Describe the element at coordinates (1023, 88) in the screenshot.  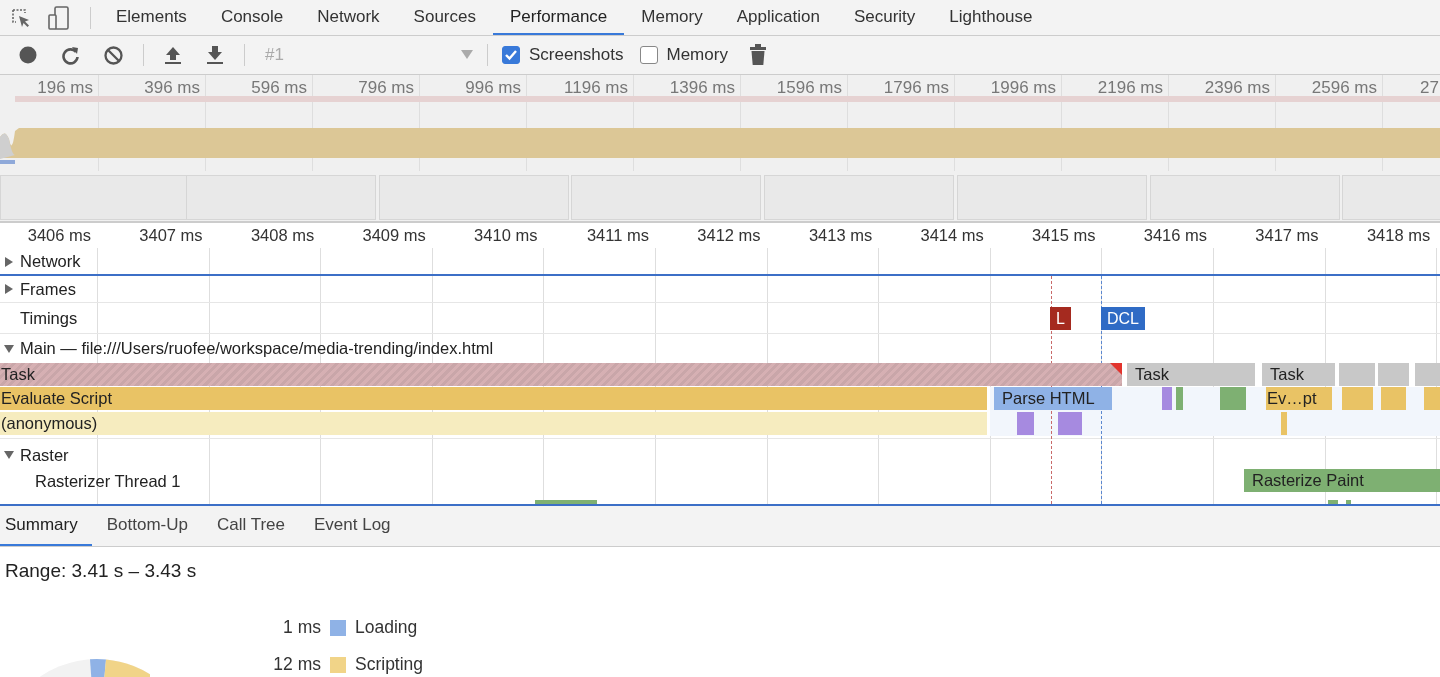
I see `overview-tick-label: 1996 ms` at that location.